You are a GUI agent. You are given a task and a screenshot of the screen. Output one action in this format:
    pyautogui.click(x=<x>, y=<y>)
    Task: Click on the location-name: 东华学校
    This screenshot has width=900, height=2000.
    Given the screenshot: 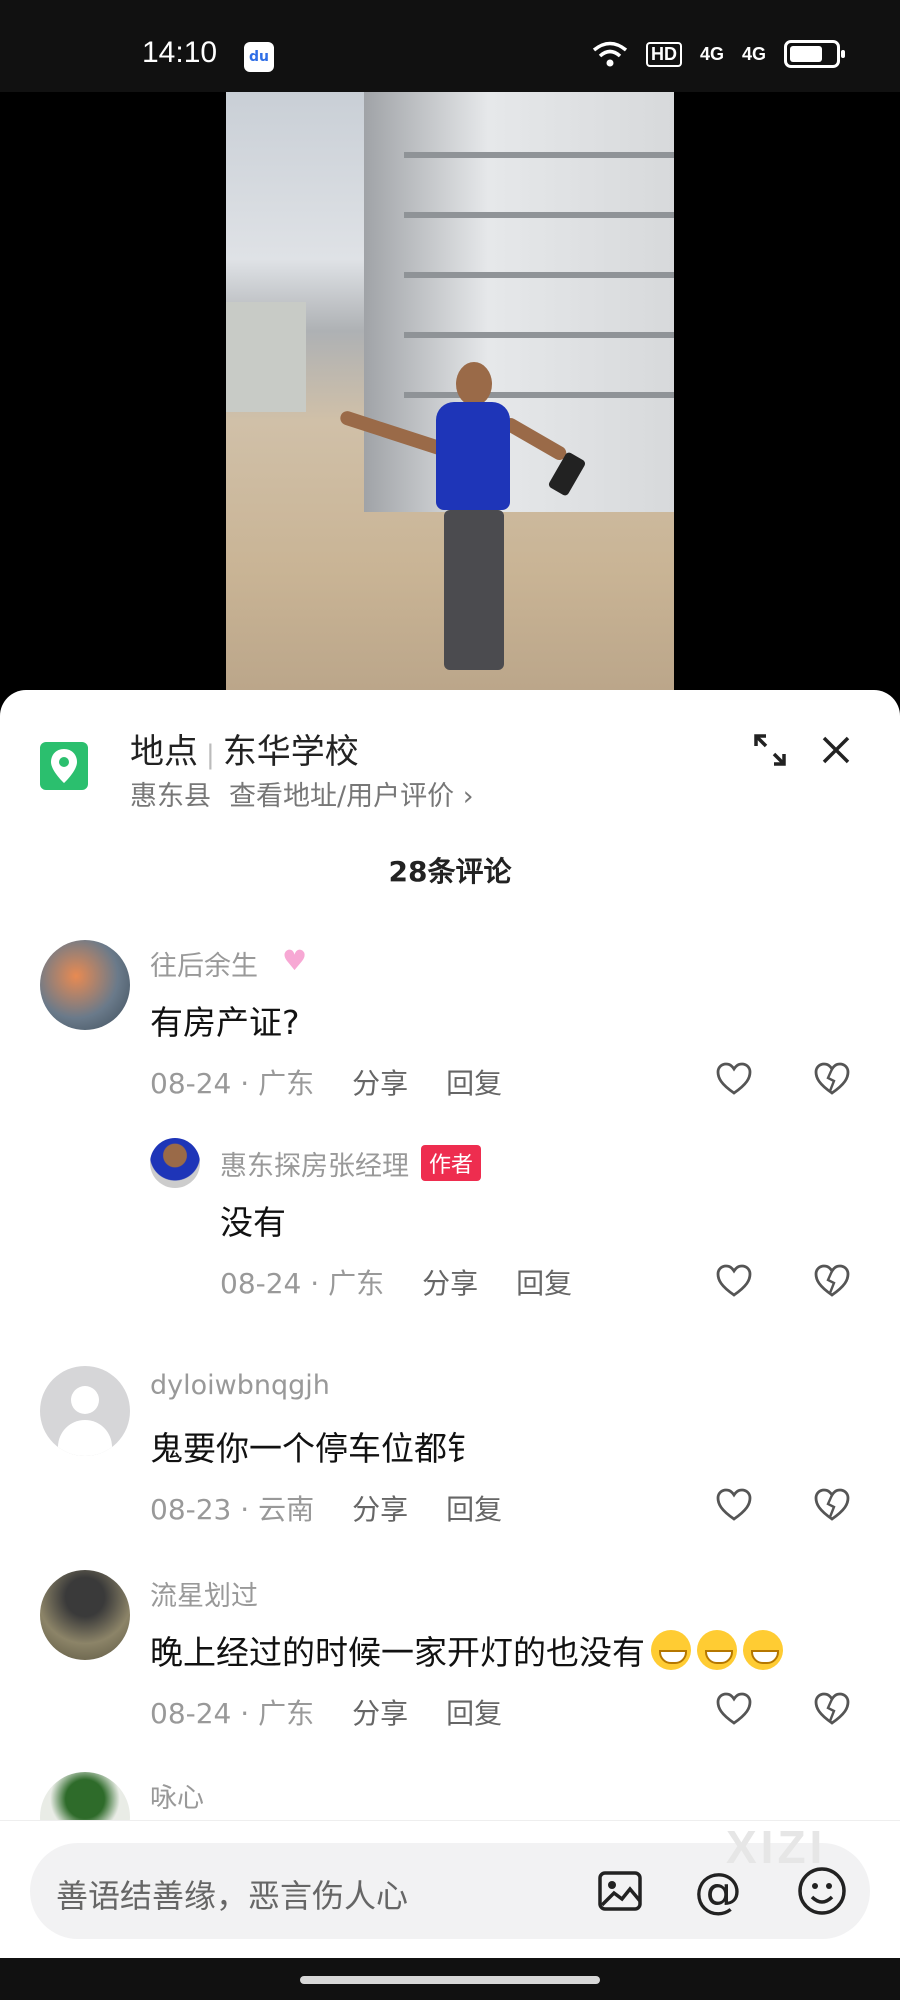 What is the action you would take?
    pyautogui.click(x=290, y=752)
    